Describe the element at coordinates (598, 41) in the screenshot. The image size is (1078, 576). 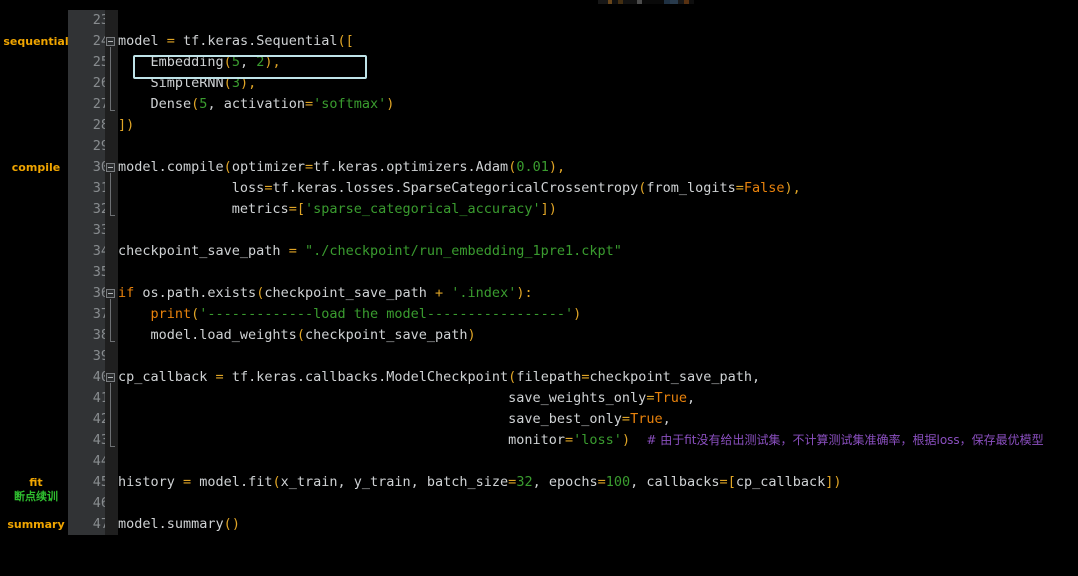
I see `code-line: model = tf.keras.Sequential([` at that location.